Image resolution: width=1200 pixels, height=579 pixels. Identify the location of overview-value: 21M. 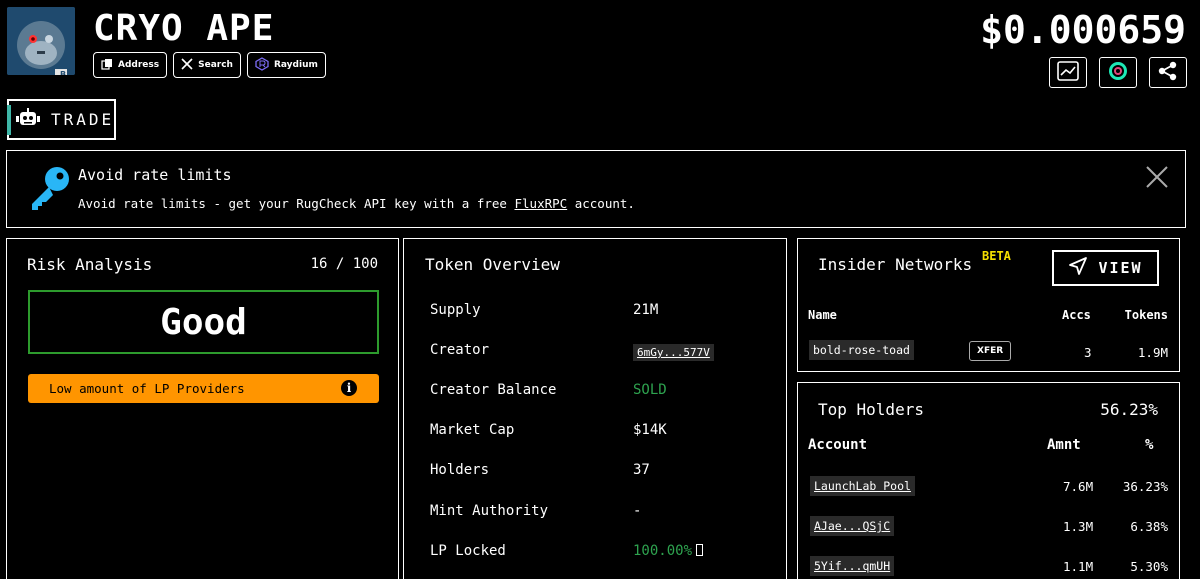
(646, 310).